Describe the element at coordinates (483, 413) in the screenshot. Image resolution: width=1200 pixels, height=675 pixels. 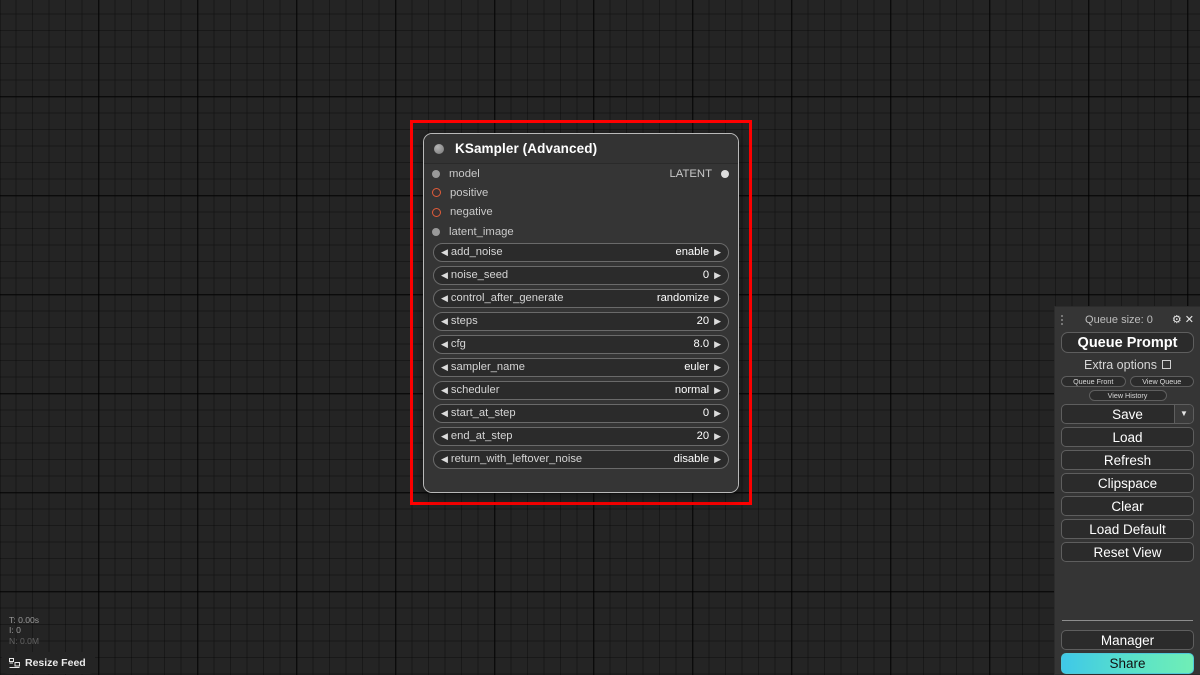
I see `widget-label: start_at_step` at that location.